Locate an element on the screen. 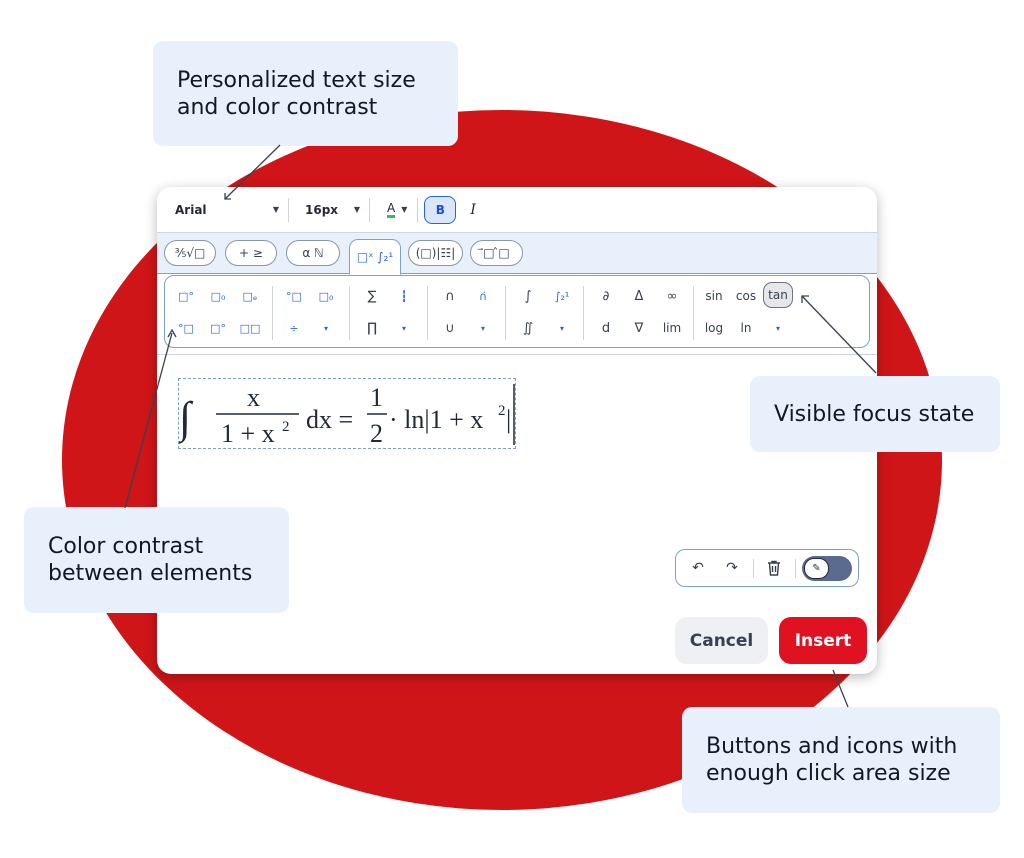  tab-matrices: (□)|☷| is located at coordinates (435, 253).